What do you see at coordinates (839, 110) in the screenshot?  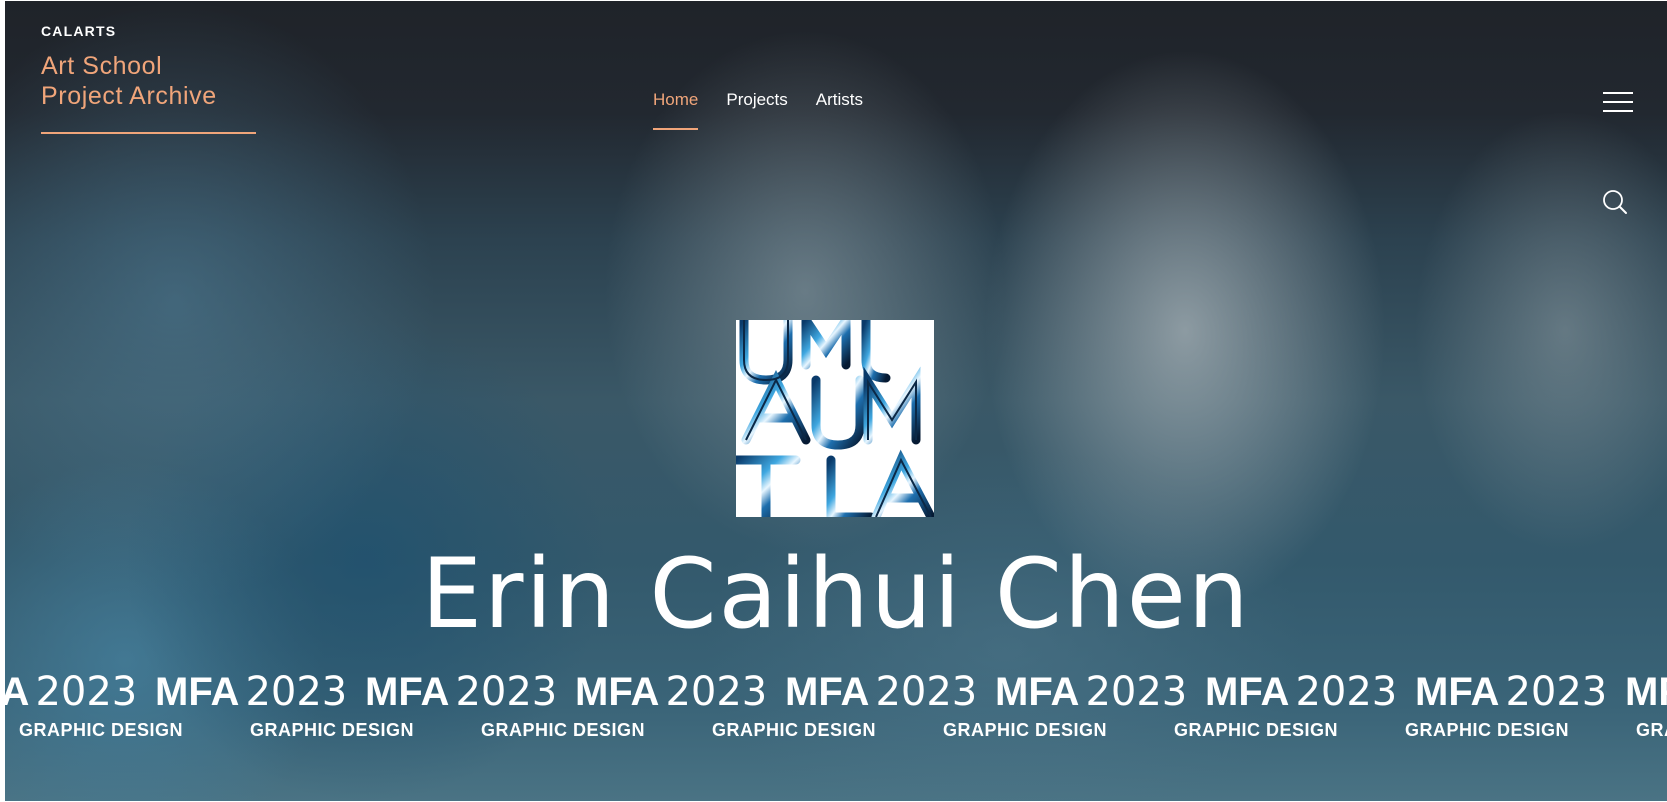 I see `nav-item-artists: Artists` at bounding box center [839, 110].